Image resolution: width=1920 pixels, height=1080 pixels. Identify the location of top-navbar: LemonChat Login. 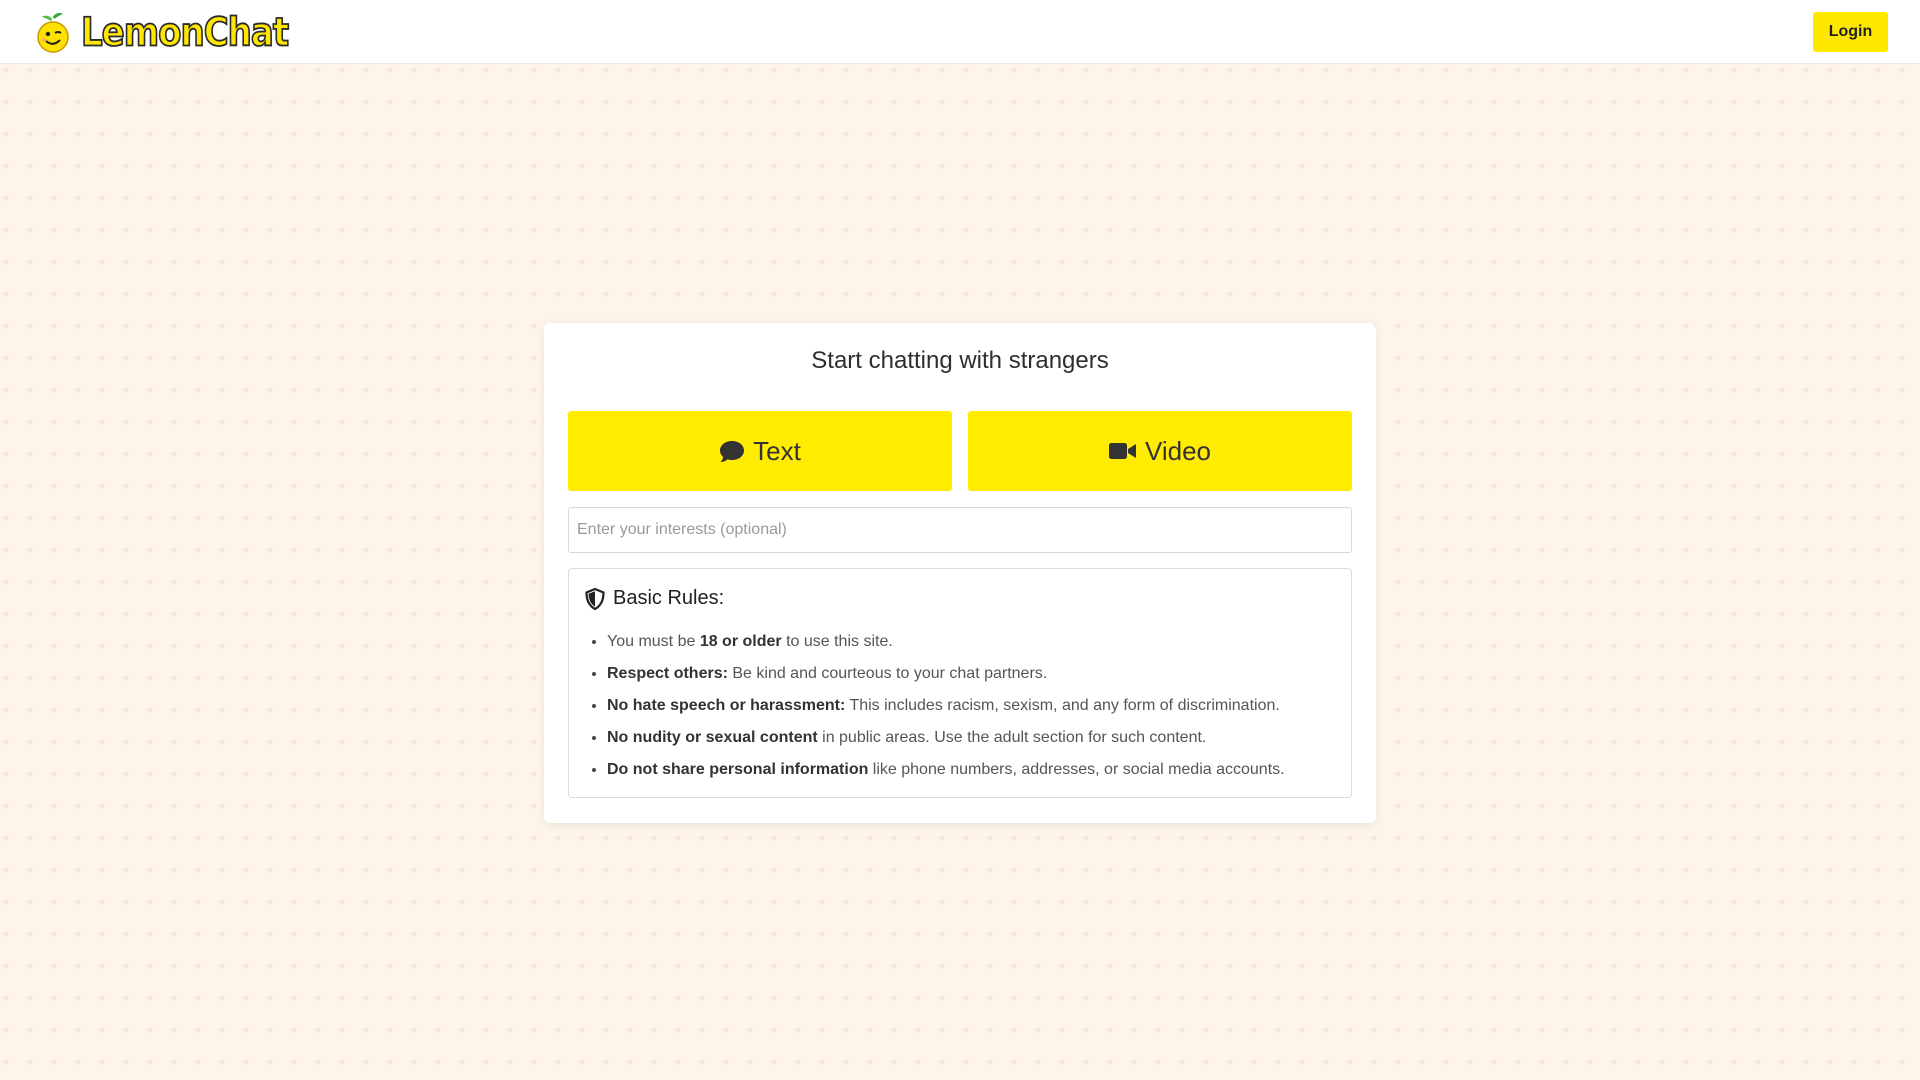
(960, 32).